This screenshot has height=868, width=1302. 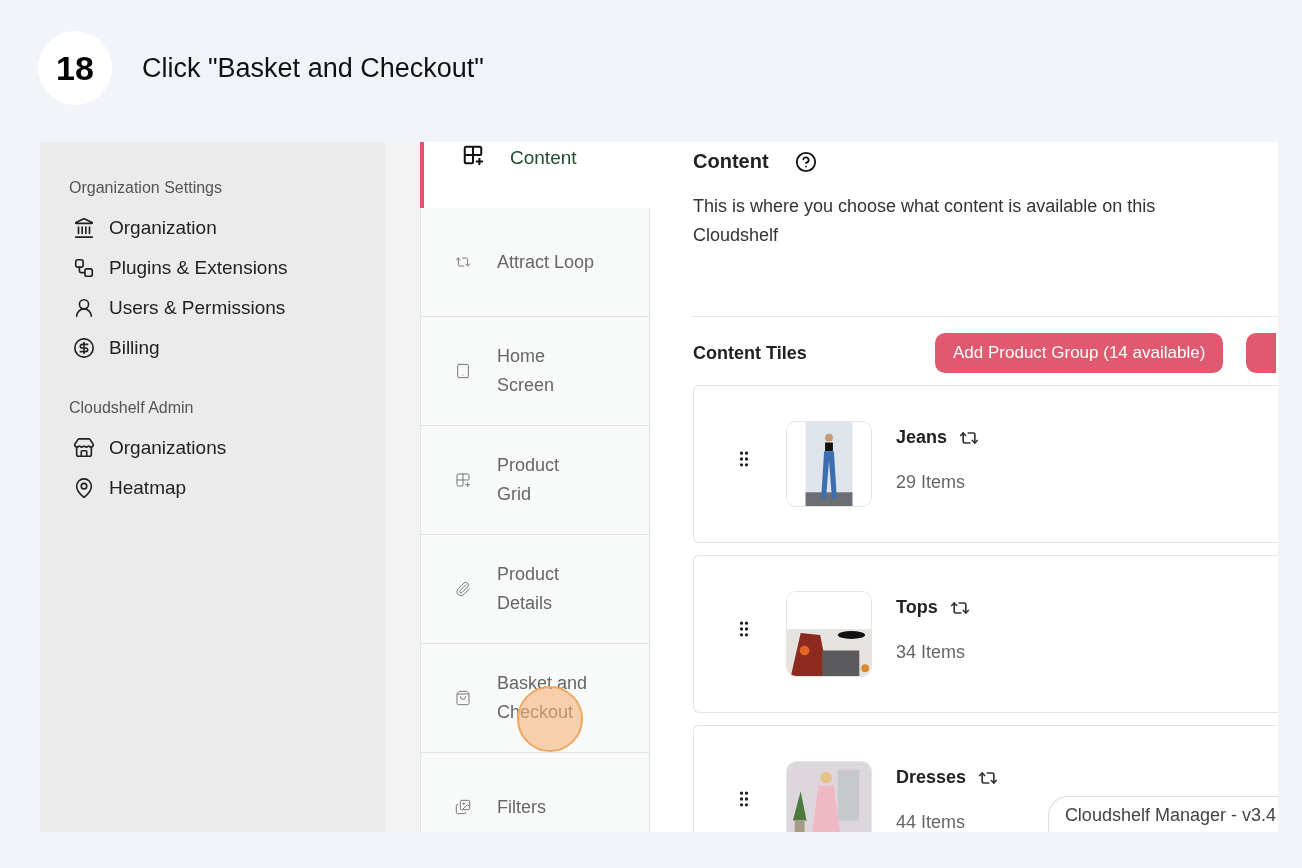 I want to click on section-heading: Cloudshelf Admin, so click(x=132, y=408).